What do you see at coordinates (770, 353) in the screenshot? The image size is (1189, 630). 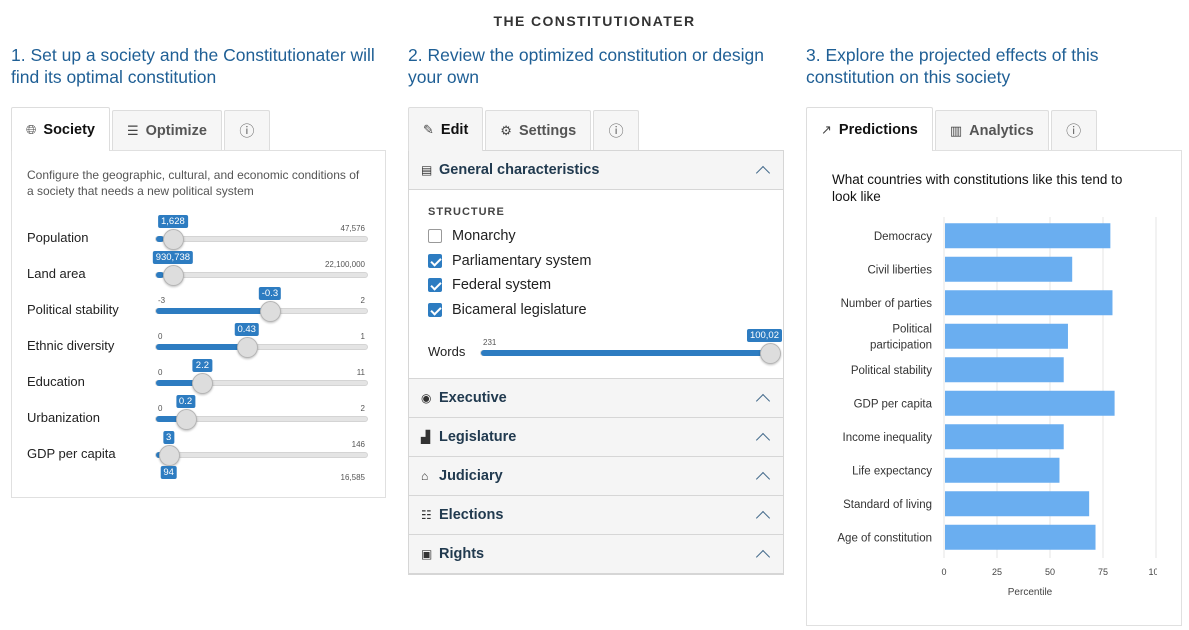 I see `words-slider-handle` at bounding box center [770, 353].